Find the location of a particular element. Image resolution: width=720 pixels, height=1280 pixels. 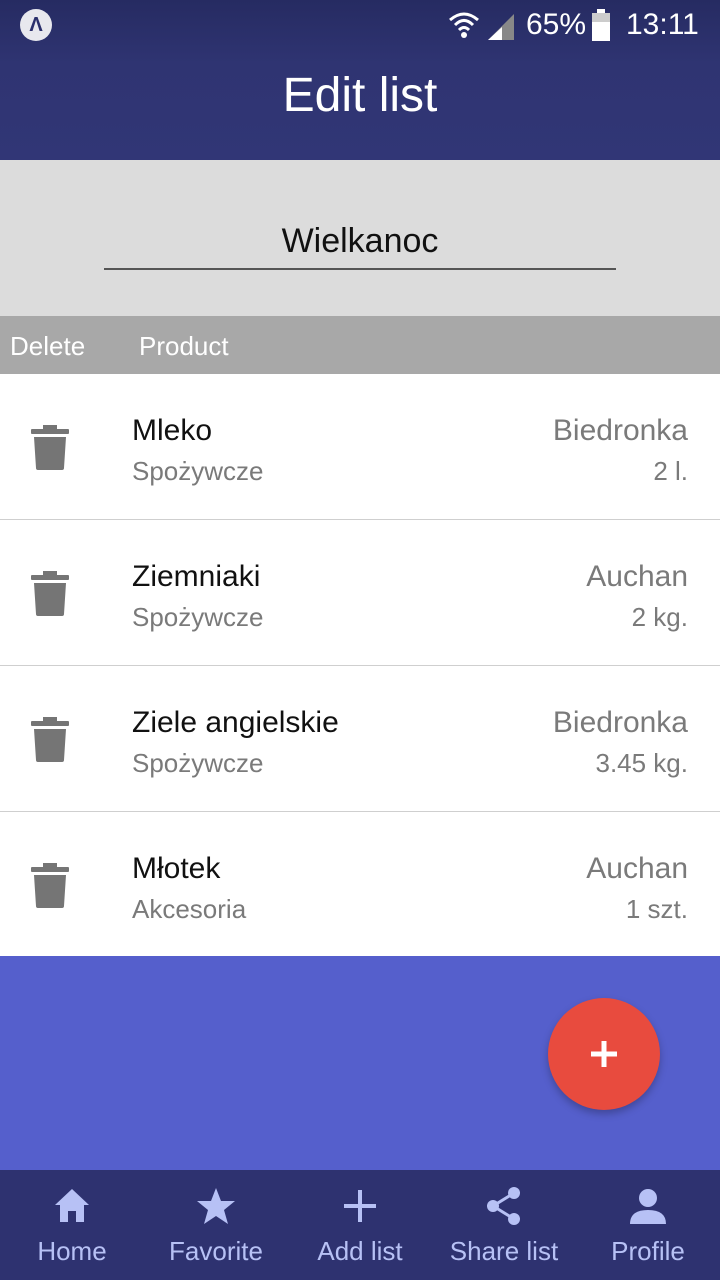

home-icon is located at coordinates (72, 1205).